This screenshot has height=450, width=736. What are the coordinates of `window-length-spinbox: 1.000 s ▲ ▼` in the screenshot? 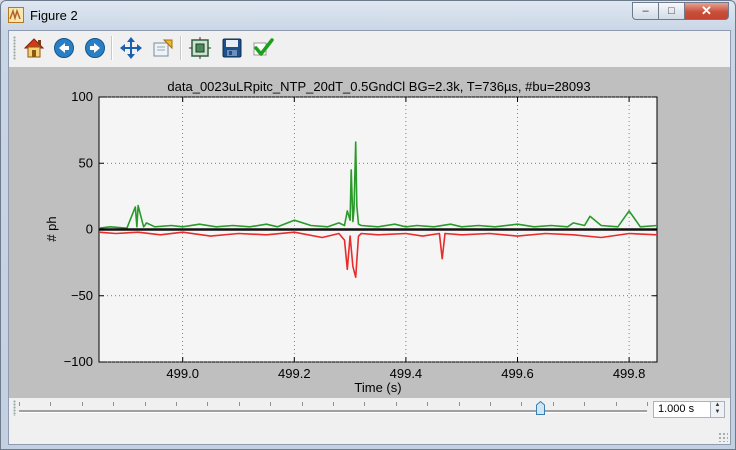 It's located at (689, 409).